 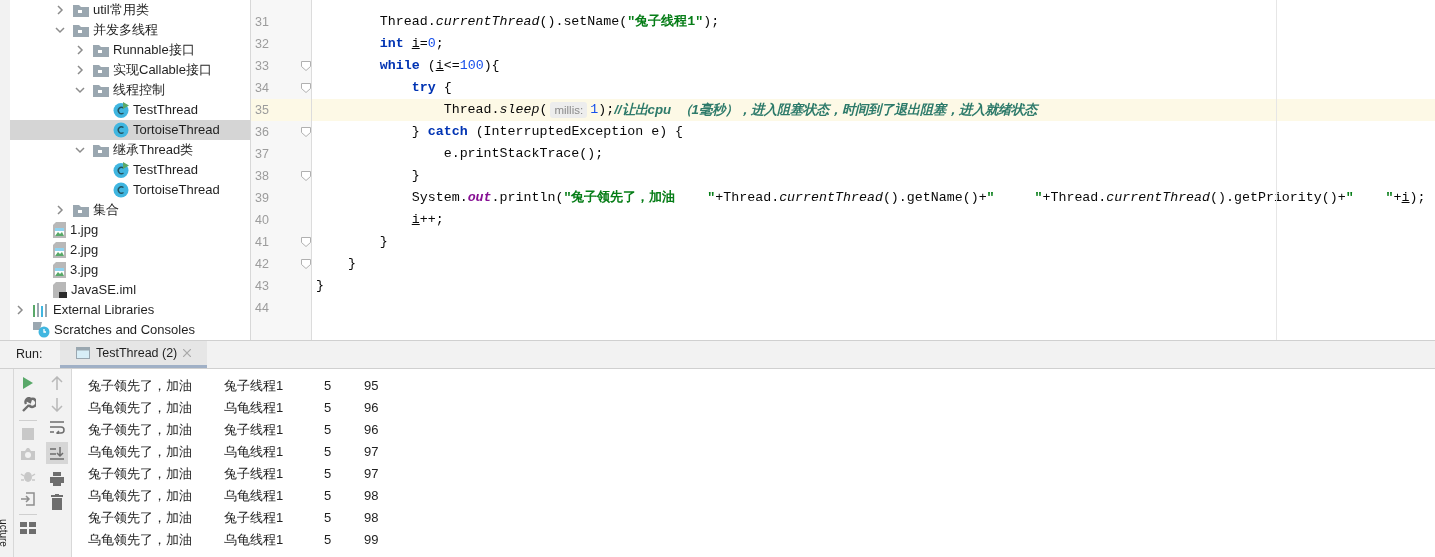 I want to click on console-text: 99, so click(x=372, y=540).